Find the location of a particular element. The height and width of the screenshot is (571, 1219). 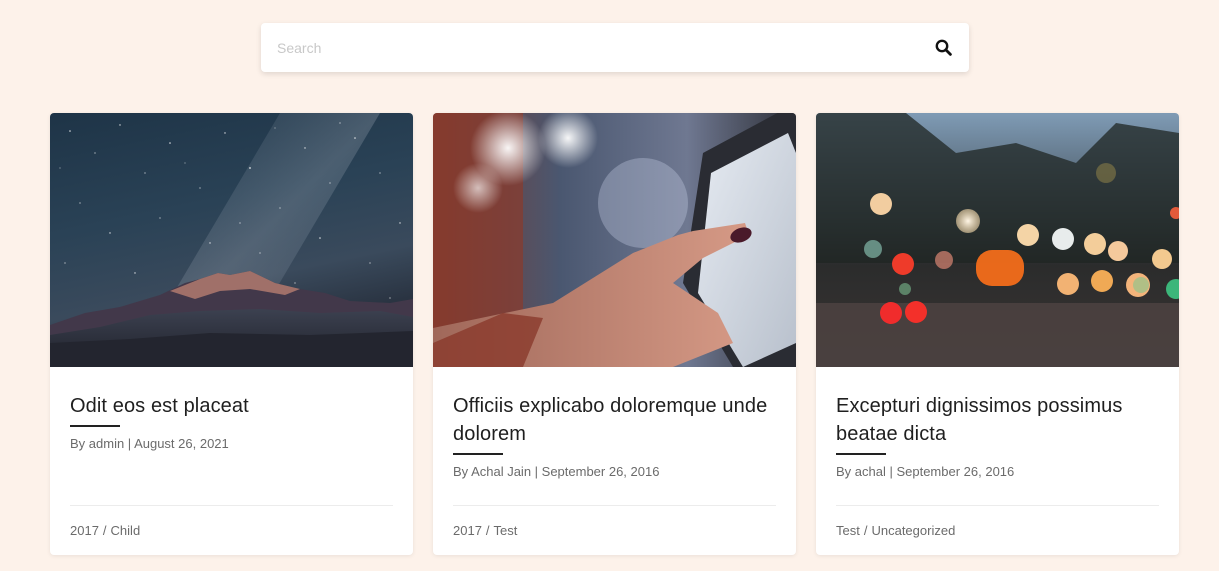

post-thumbnail-tablet is located at coordinates (614, 240).